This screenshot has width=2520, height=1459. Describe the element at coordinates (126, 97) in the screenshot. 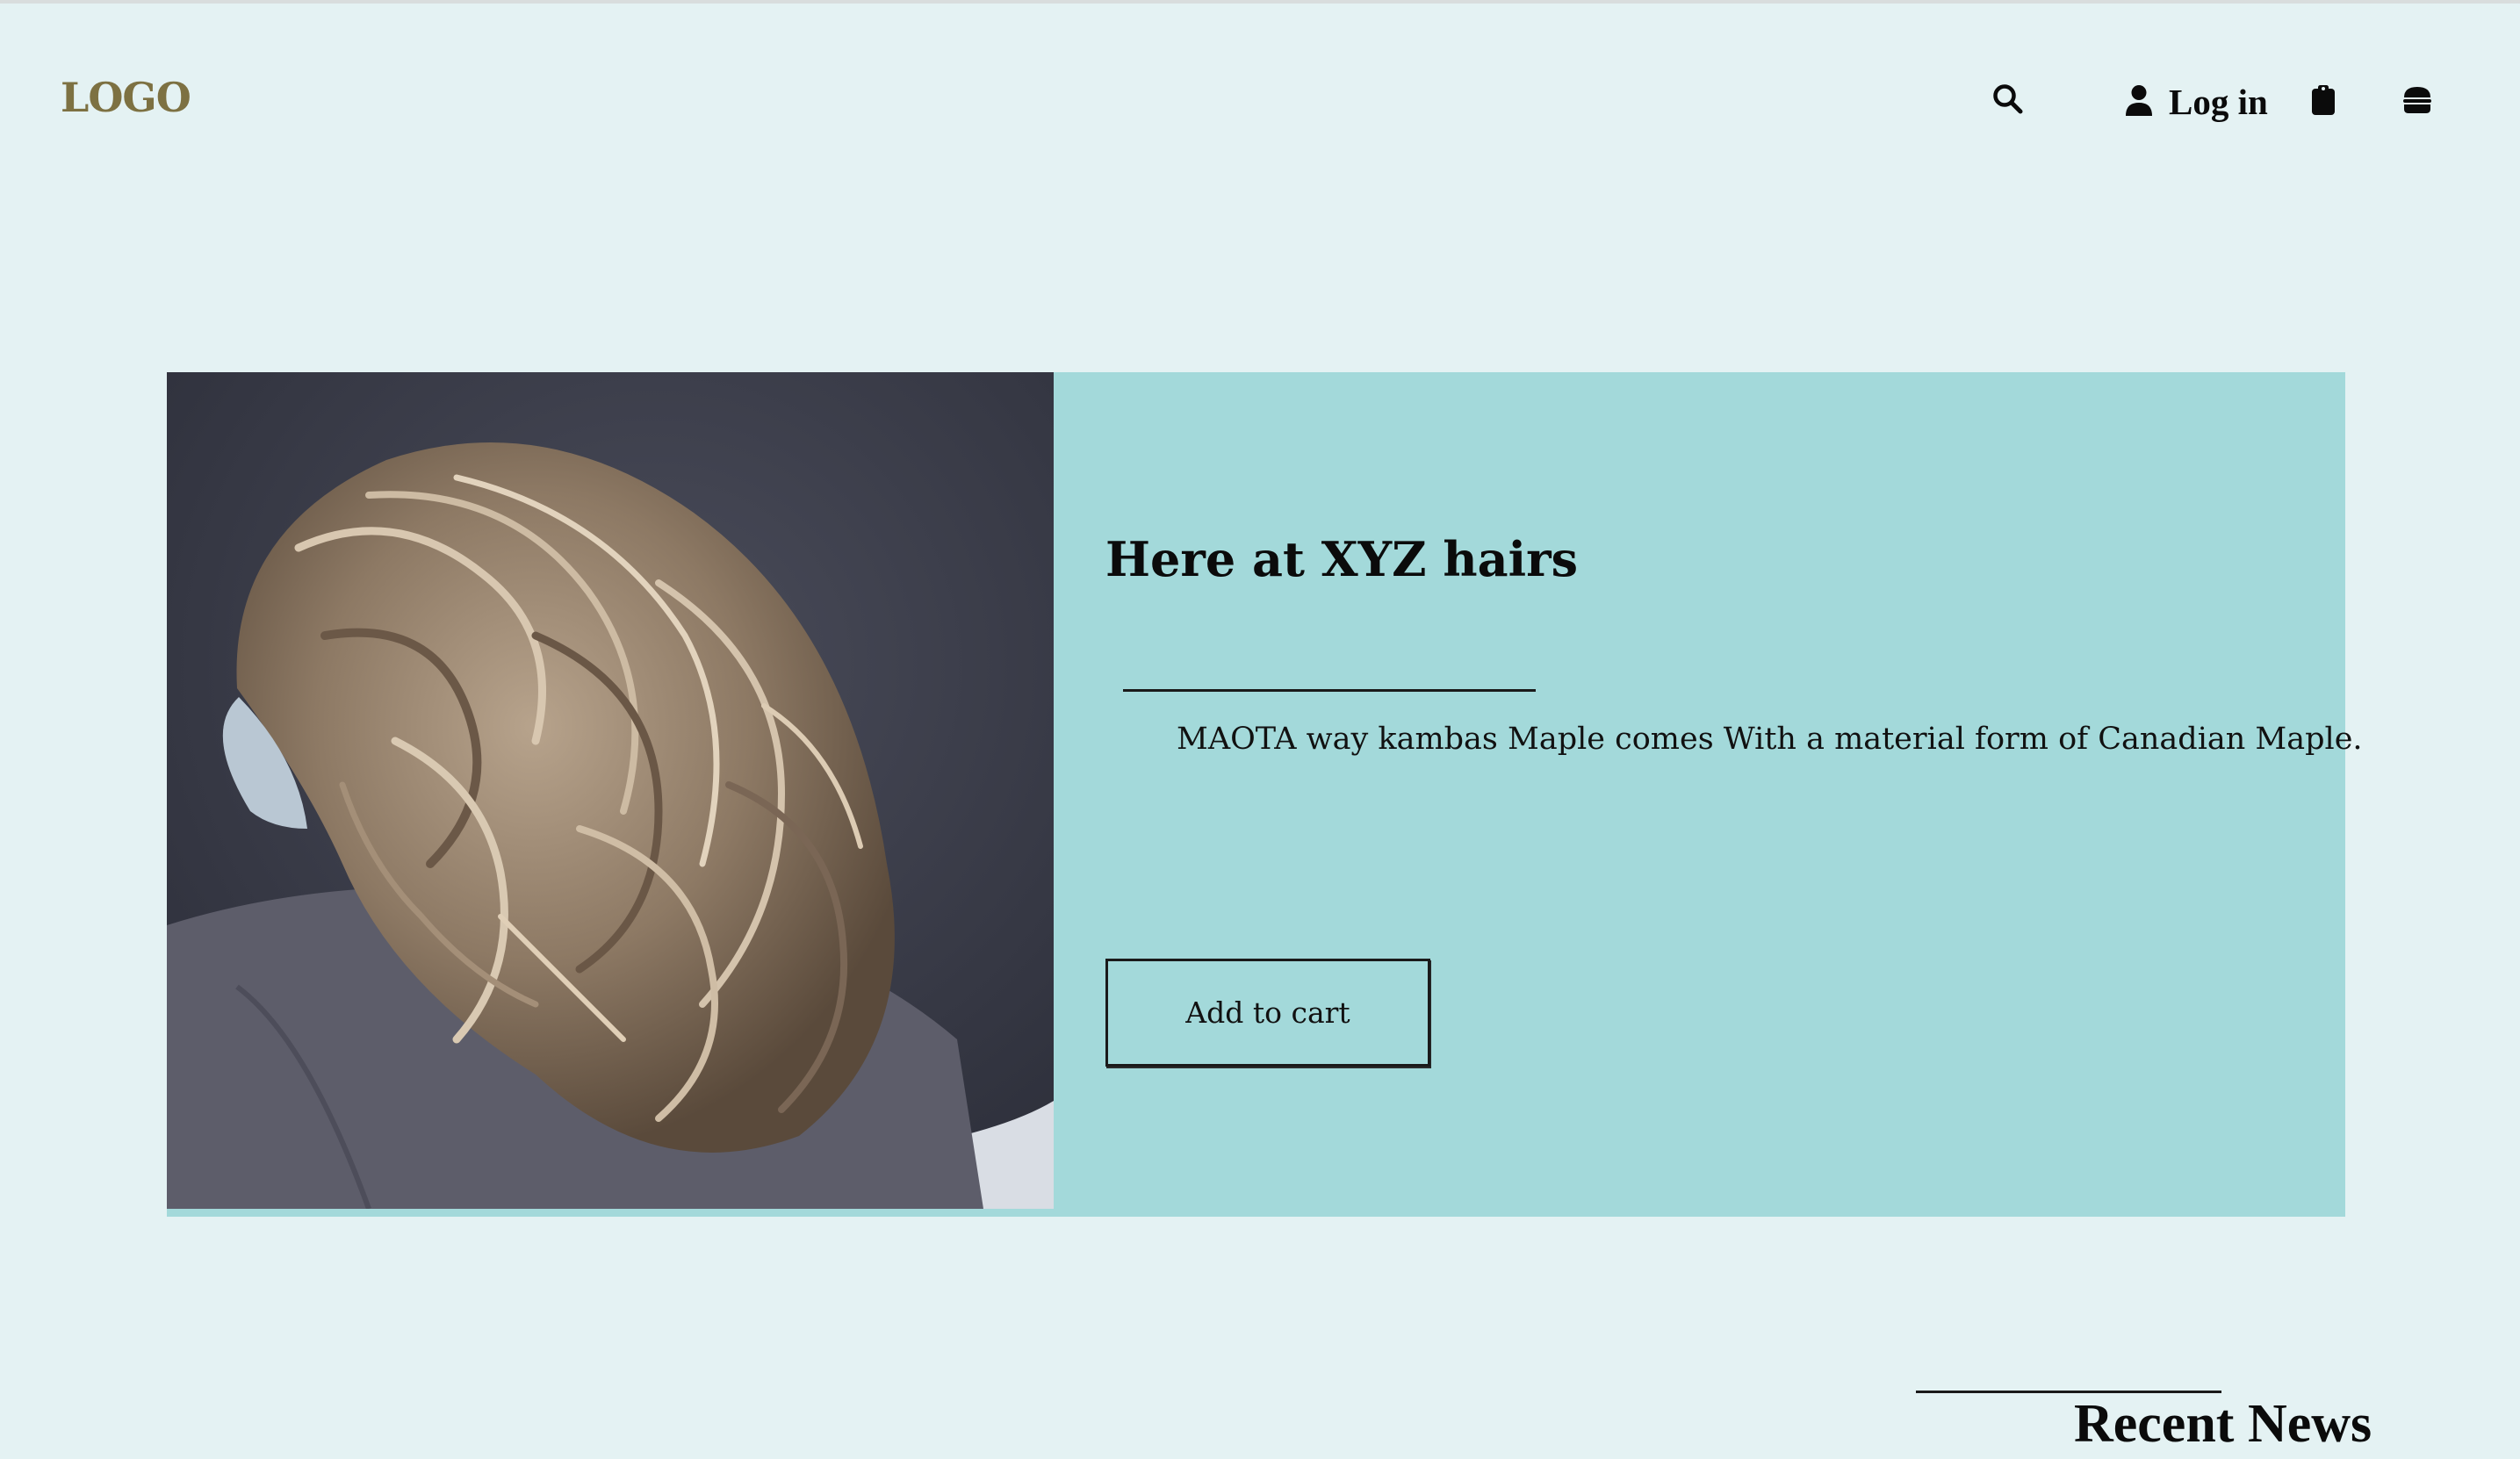

I see `logo: LOGO` at that location.